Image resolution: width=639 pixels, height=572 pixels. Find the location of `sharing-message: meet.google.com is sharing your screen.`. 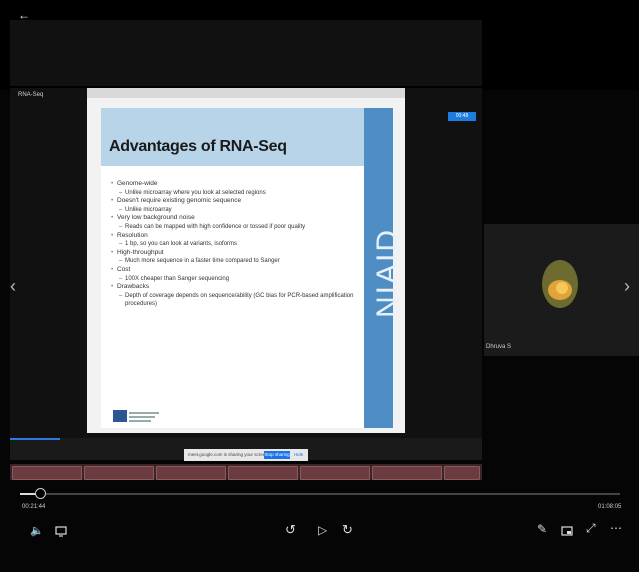

sharing-message: meet.google.com is sharing your screen. is located at coordinates (229, 454).